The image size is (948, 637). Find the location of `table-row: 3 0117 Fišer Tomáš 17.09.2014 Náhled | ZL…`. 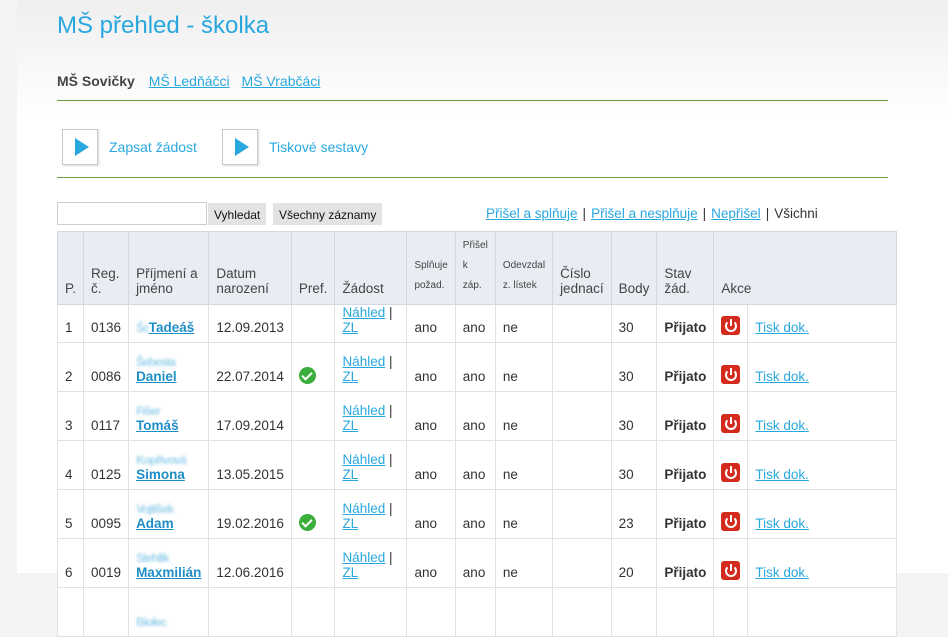

table-row: 3 0117 Fišer Tomáš 17.09.2014 Náhled | ZL… is located at coordinates (476, 416).